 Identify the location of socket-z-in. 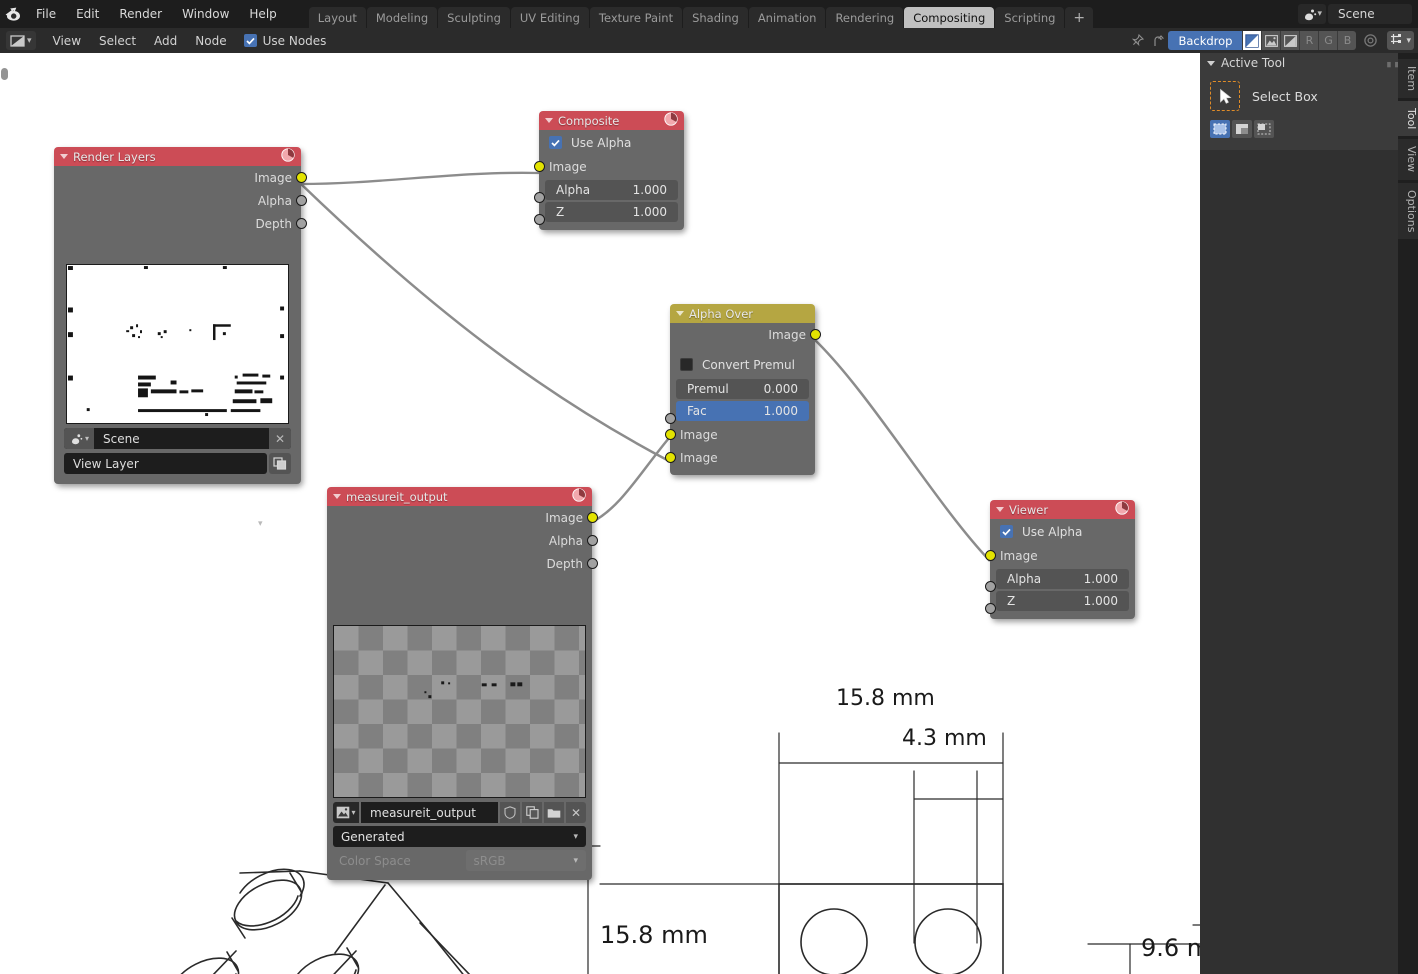
(539, 219).